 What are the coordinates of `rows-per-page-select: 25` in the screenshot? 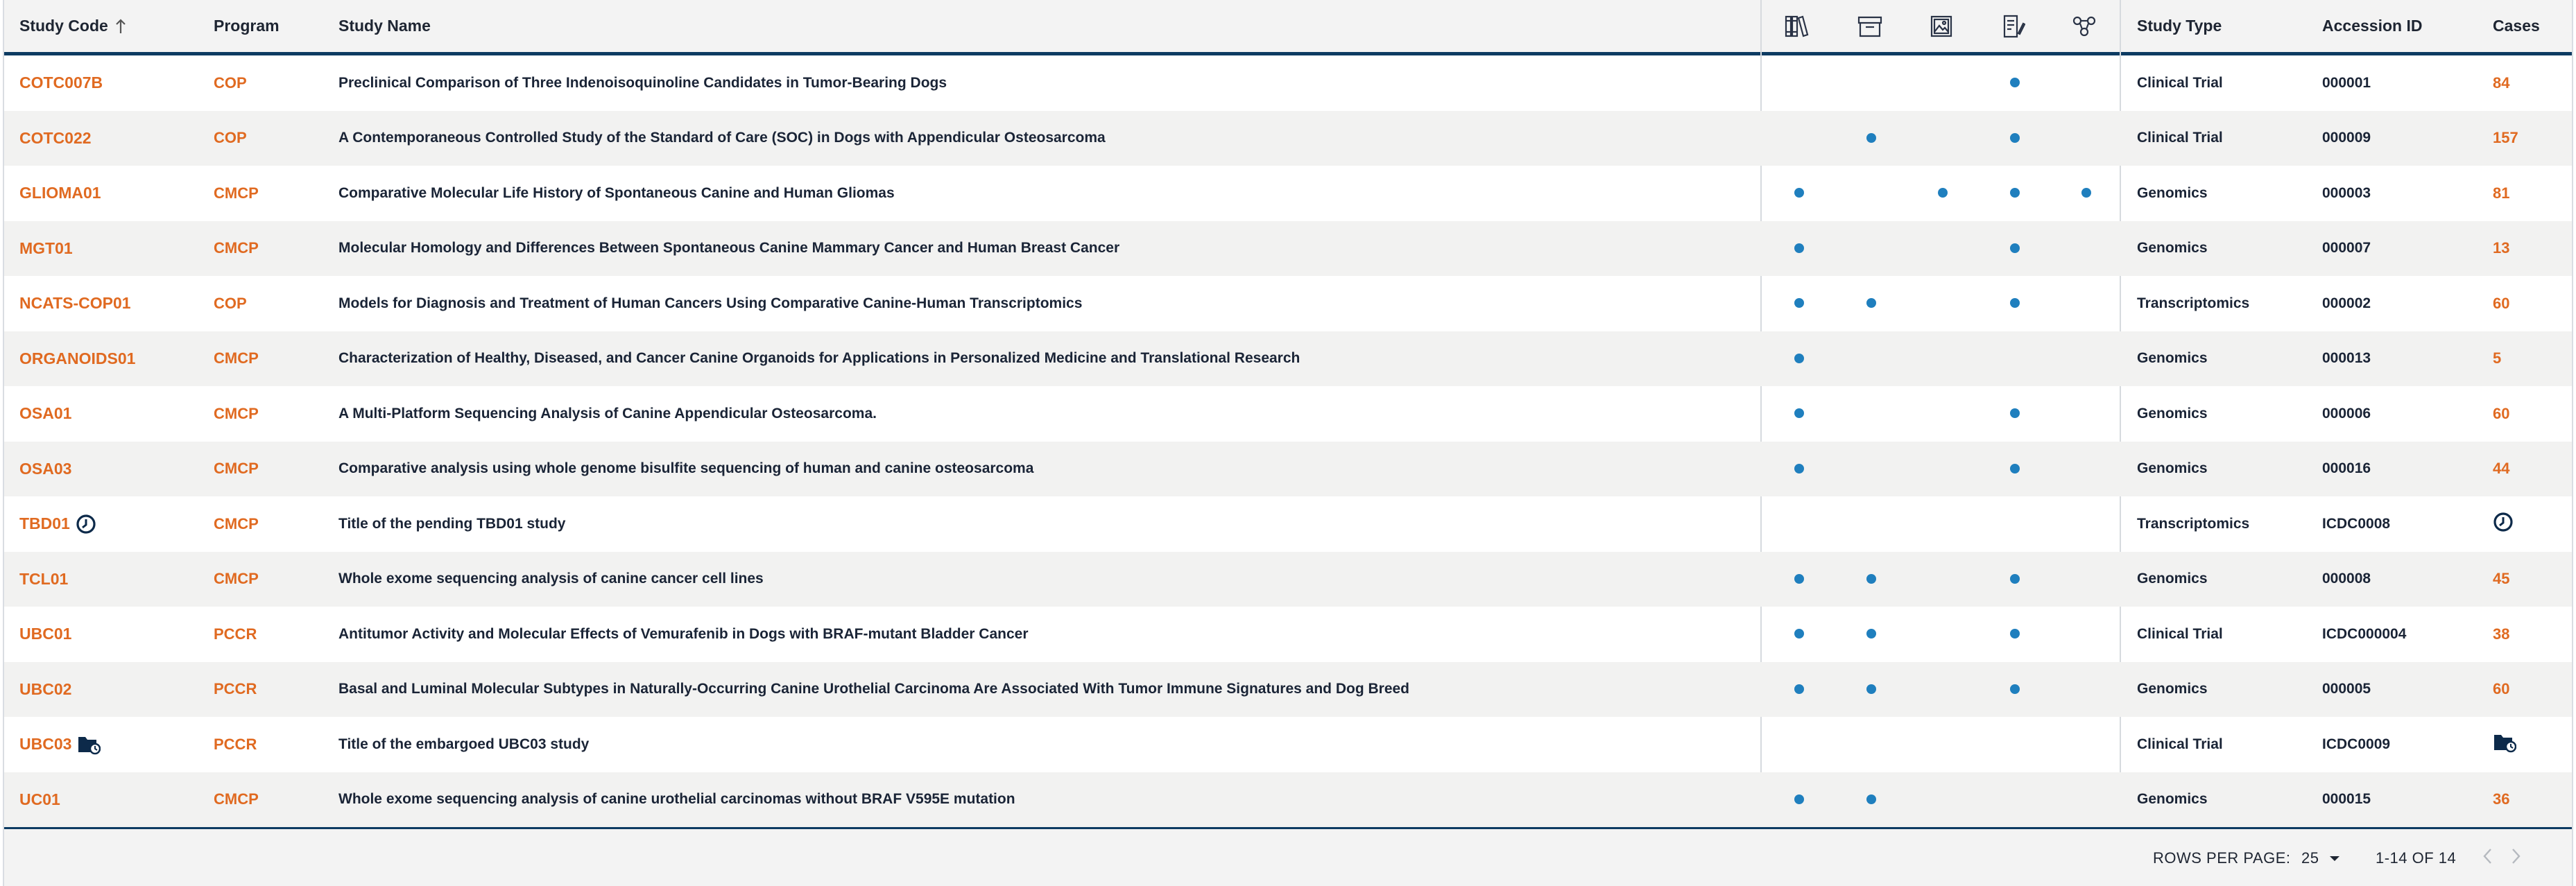 It's located at (2320, 858).